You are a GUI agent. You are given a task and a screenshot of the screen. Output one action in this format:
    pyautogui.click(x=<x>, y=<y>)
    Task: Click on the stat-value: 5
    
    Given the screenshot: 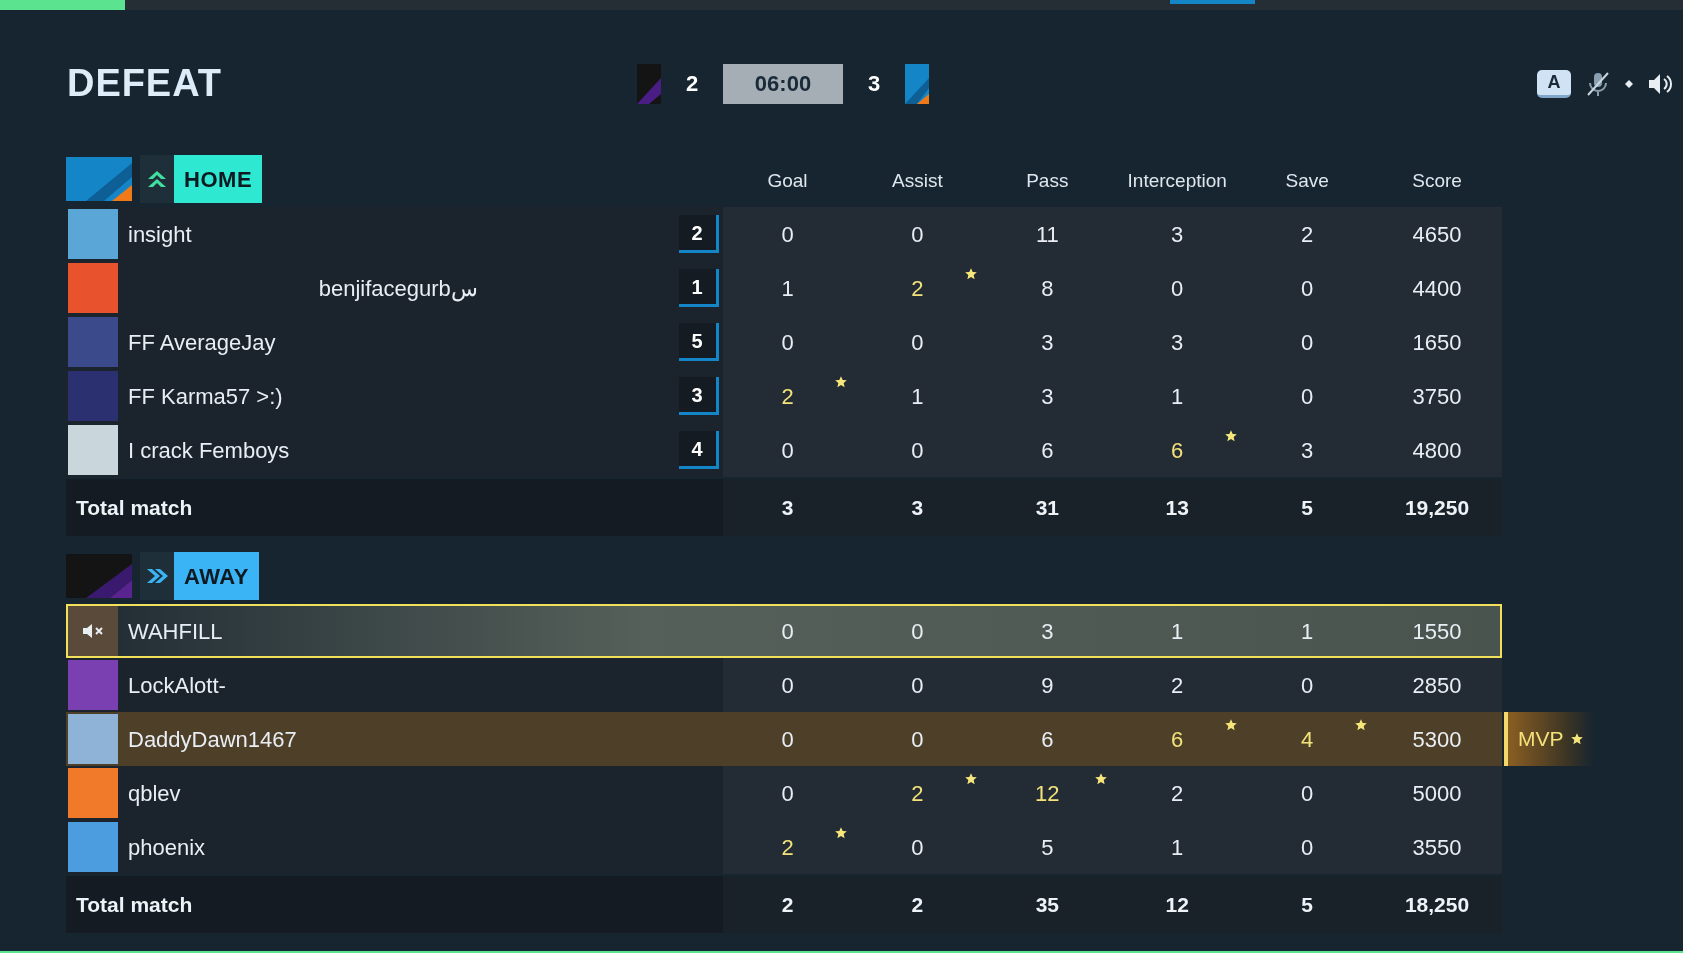 What is the action you would take?
    pyautogui.click(x=1047, y=847)
    